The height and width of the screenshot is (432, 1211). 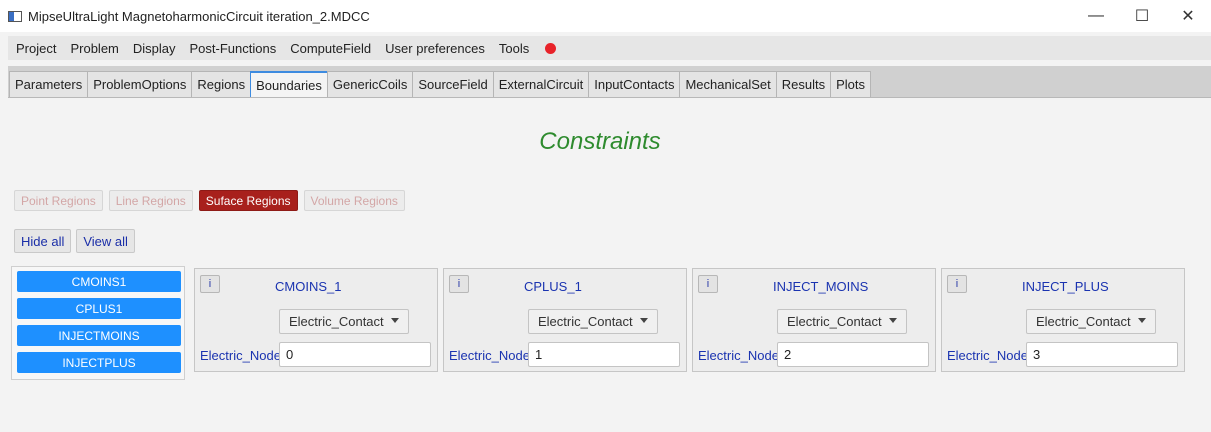 I want to click on visibility-controls: Hide all View all, so click(x=77, y=241).